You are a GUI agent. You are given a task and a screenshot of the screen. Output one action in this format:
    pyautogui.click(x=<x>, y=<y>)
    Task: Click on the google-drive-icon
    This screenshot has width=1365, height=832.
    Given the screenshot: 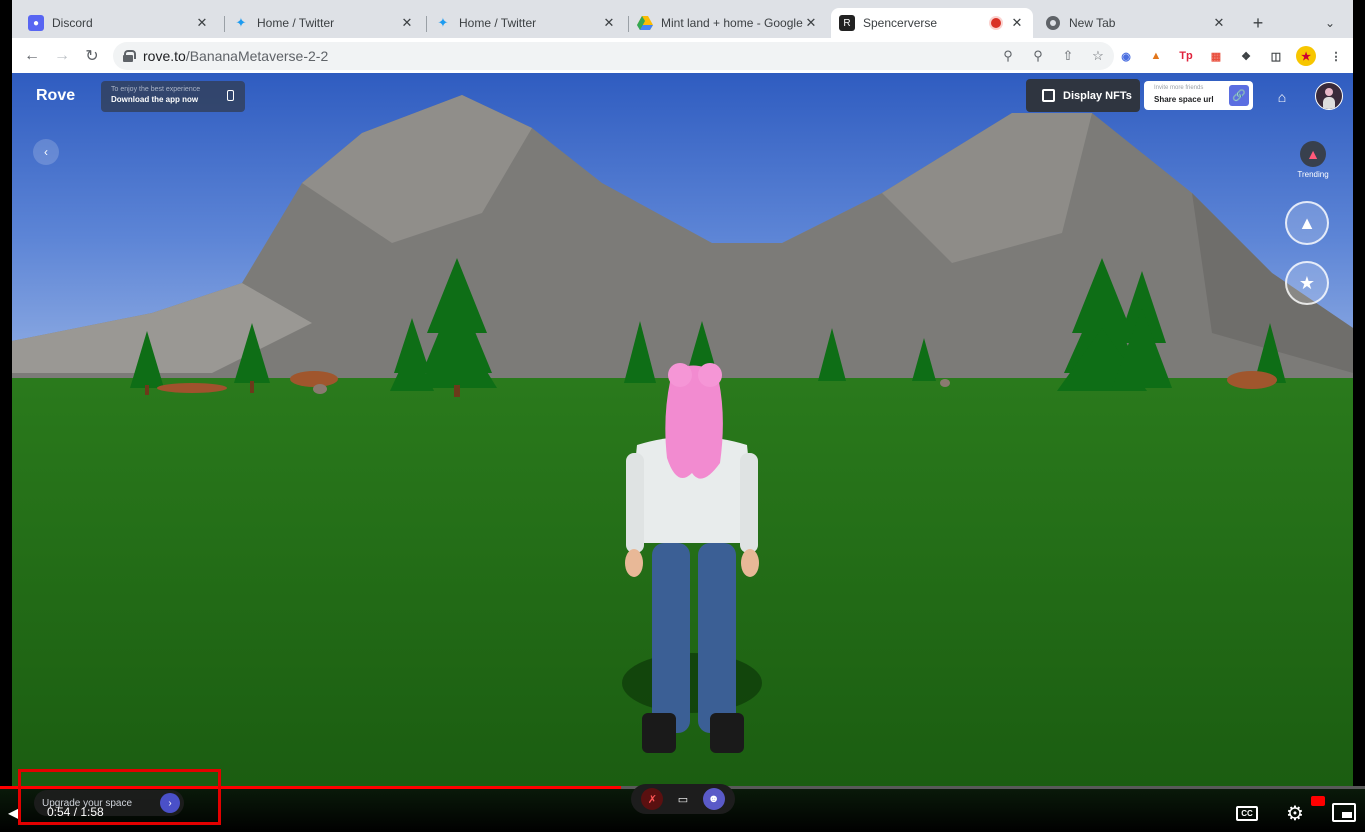 What is the action you would take?
    pyautogui.click(x=645, y=23)
    